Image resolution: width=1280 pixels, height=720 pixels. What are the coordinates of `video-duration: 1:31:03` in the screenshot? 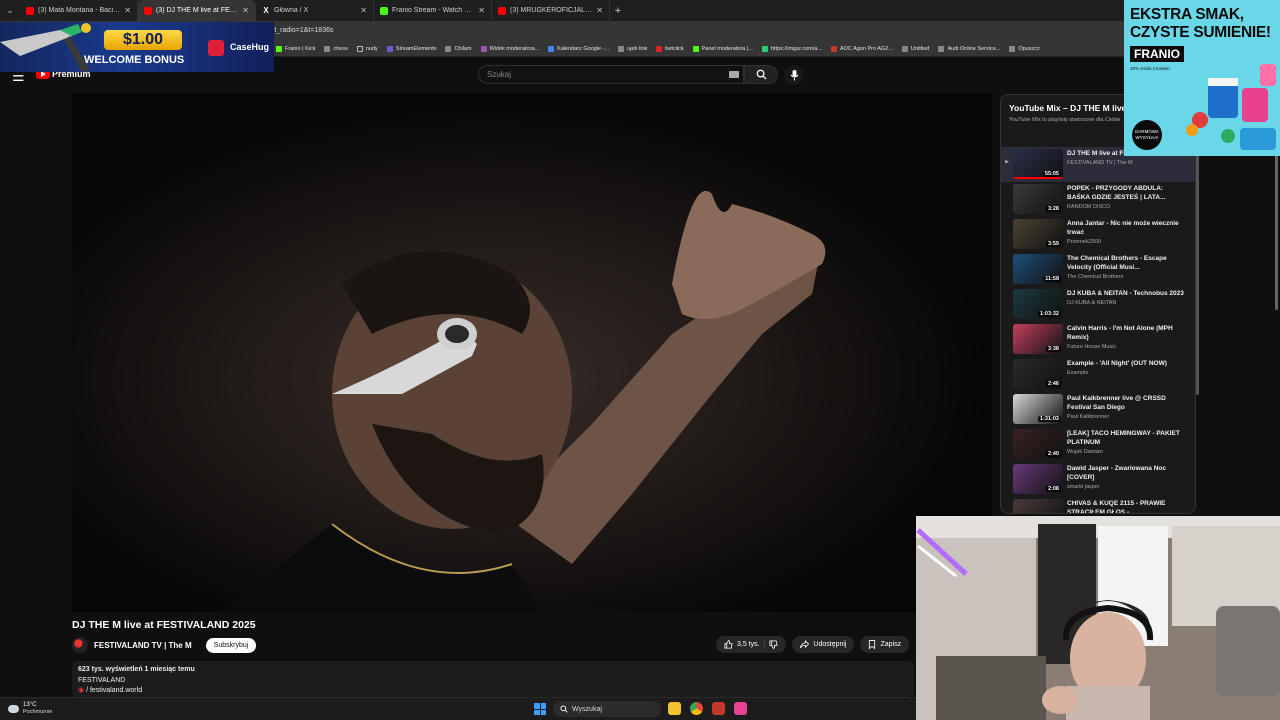 It's located at (1049, 419).